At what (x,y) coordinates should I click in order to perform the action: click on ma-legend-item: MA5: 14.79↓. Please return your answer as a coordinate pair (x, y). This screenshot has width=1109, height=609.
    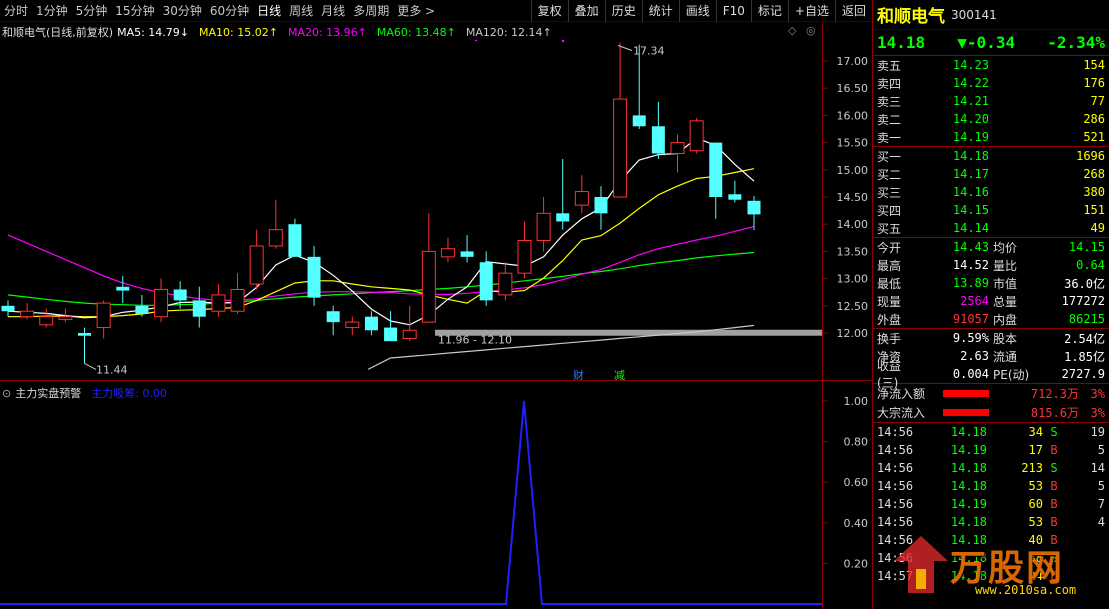
    Looking at the image, I should click on (153, 32).